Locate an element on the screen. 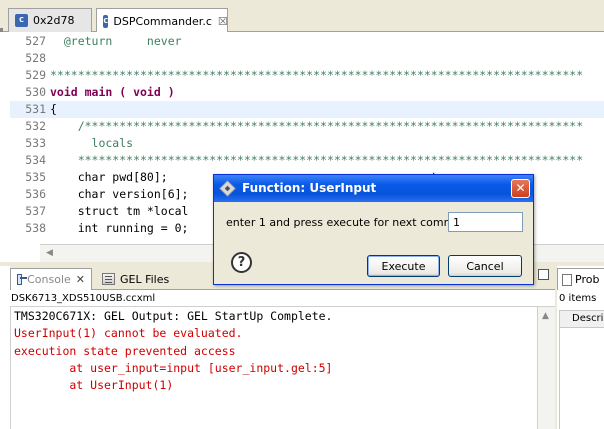 This screenshot has height=429, width=604. gel-files-icon is located at coordinates (108, 279).